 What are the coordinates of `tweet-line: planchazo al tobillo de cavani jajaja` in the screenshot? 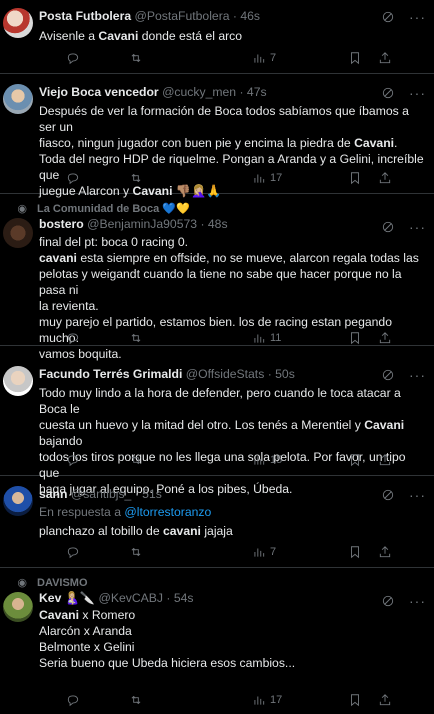 It's located at (231, 531).